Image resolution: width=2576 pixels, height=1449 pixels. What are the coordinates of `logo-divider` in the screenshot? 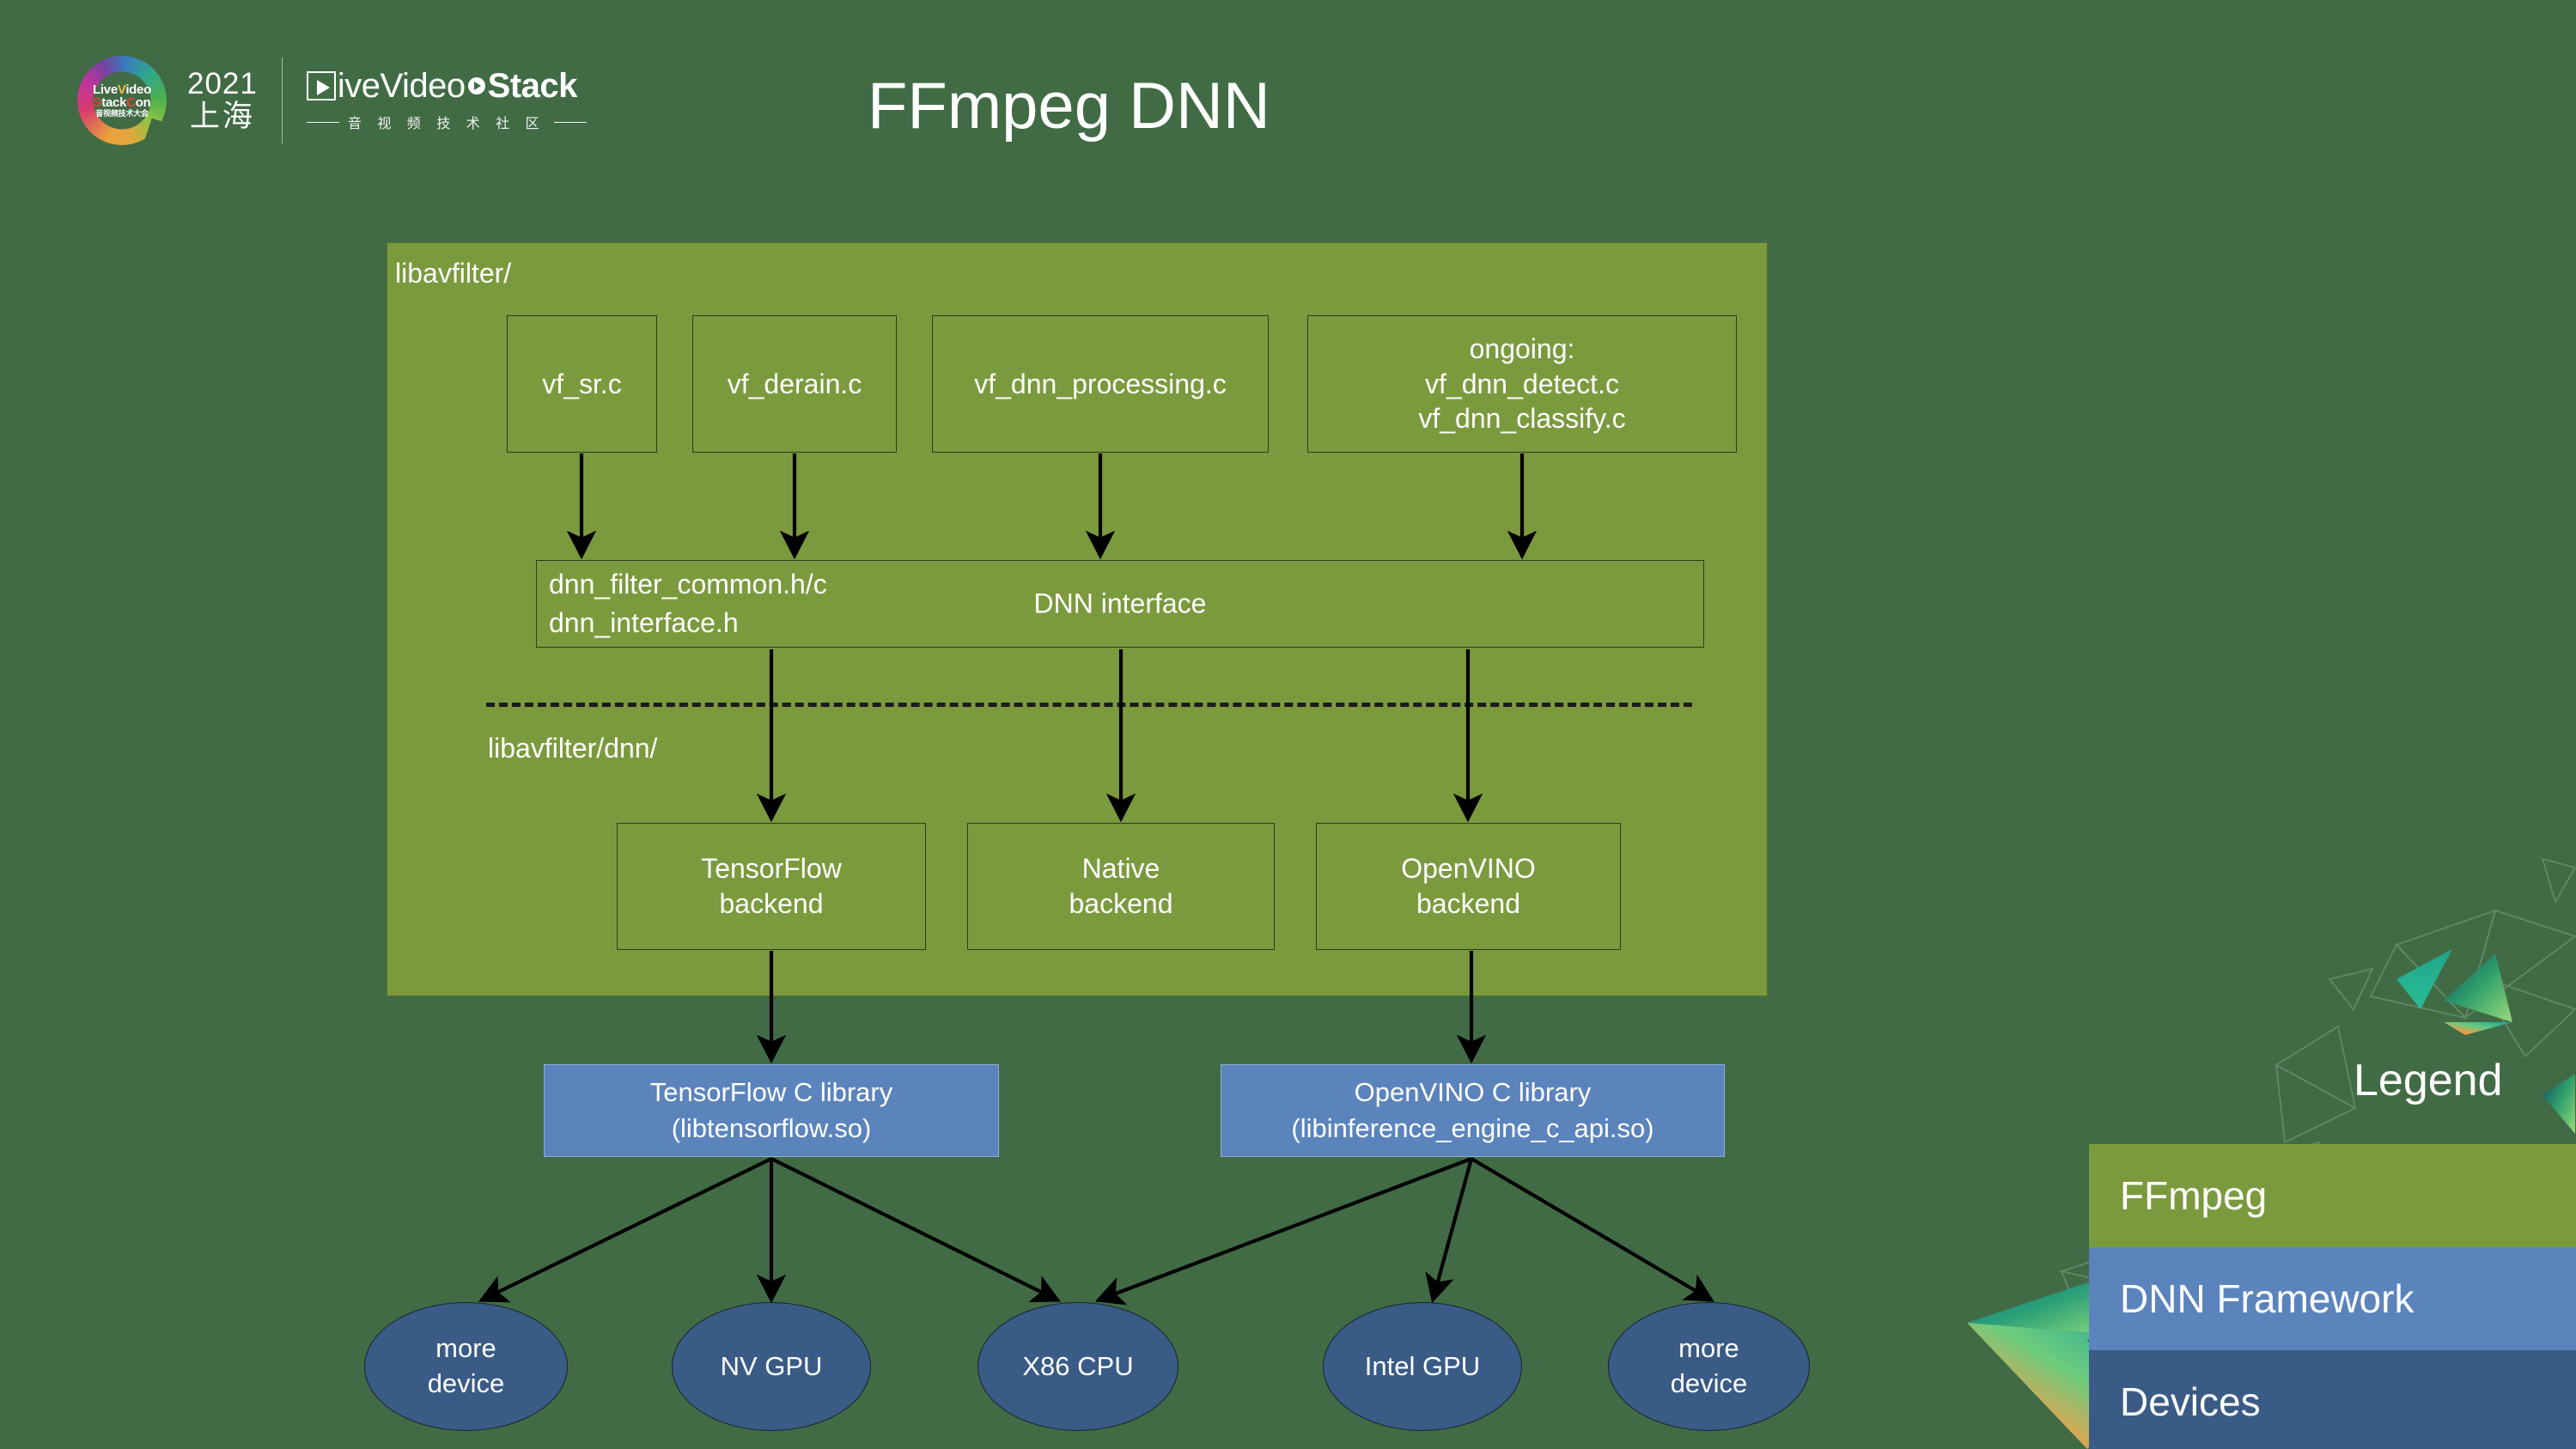 It's located at (282, 100).